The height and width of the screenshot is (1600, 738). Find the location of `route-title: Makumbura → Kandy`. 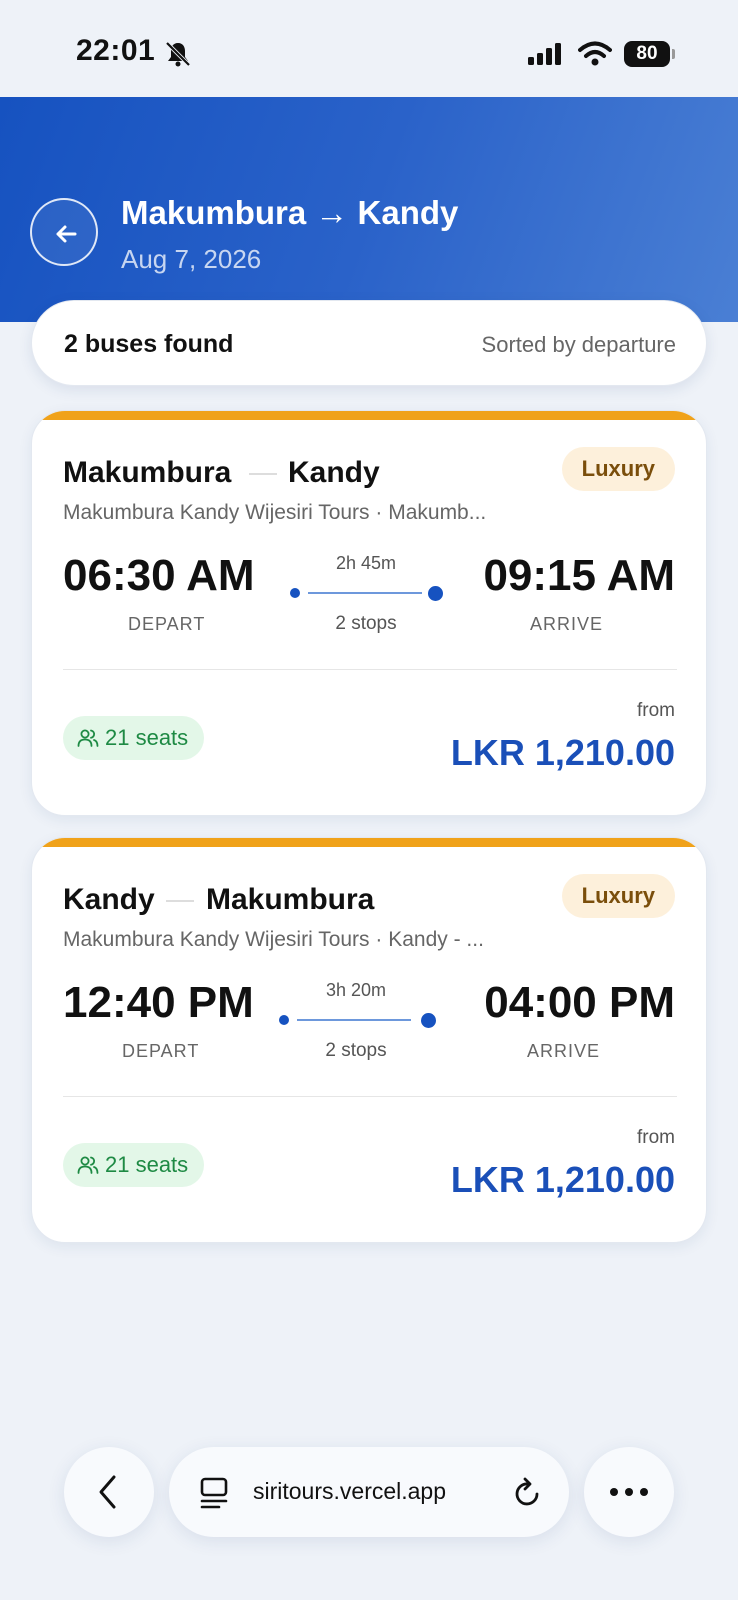

route-title: Makumbura → Kandy is located at coordinates (290, 212).